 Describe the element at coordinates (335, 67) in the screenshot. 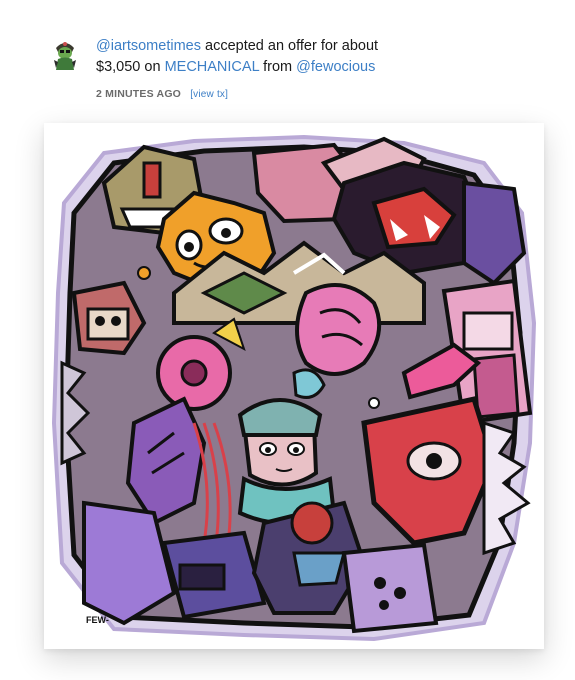

I see `buyer-handle-link: @fewocious` at that location.